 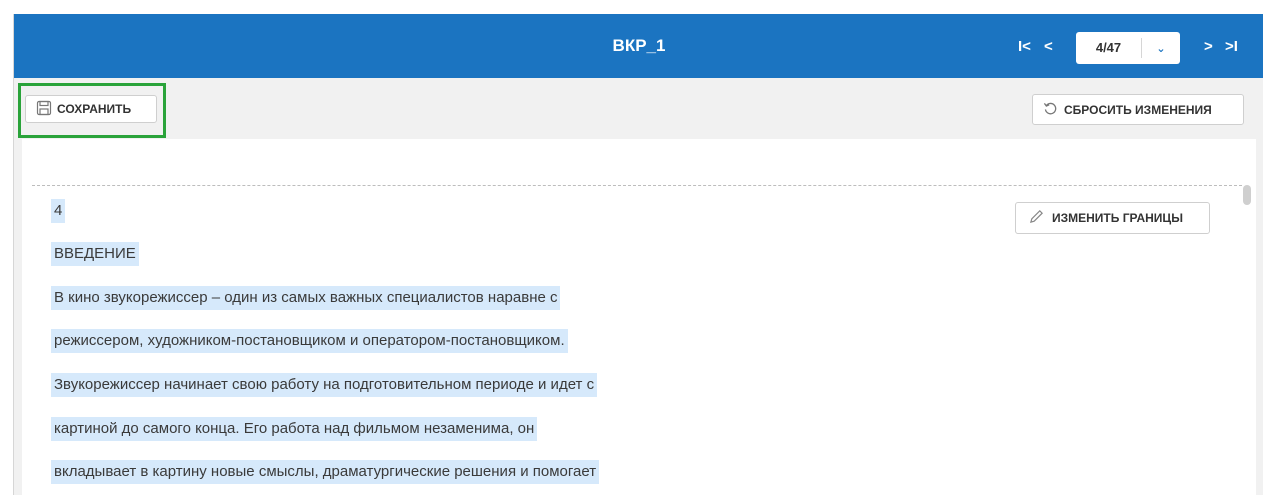 What do you see at coordinates (1208, 46) in the screenshot?
I see `next-page-icon: >` at bounding box center [1208, 46].